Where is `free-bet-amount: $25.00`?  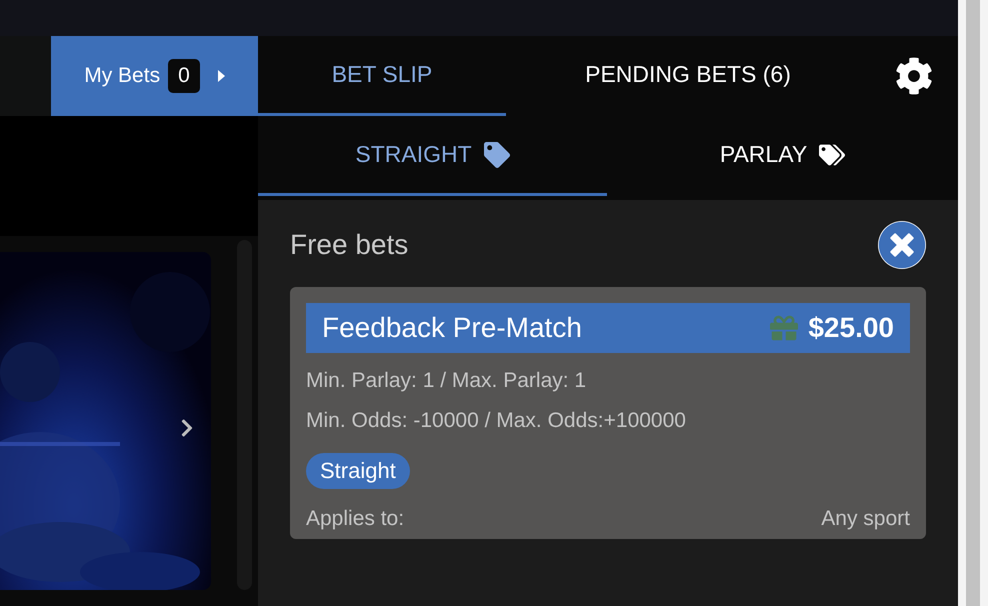
free-bet-amount: $25.00 is located at coordinates (851, 328).